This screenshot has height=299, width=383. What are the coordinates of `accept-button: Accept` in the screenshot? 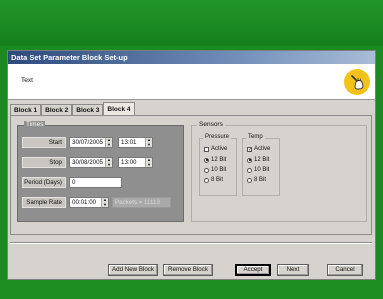 It's located at (253, 270).